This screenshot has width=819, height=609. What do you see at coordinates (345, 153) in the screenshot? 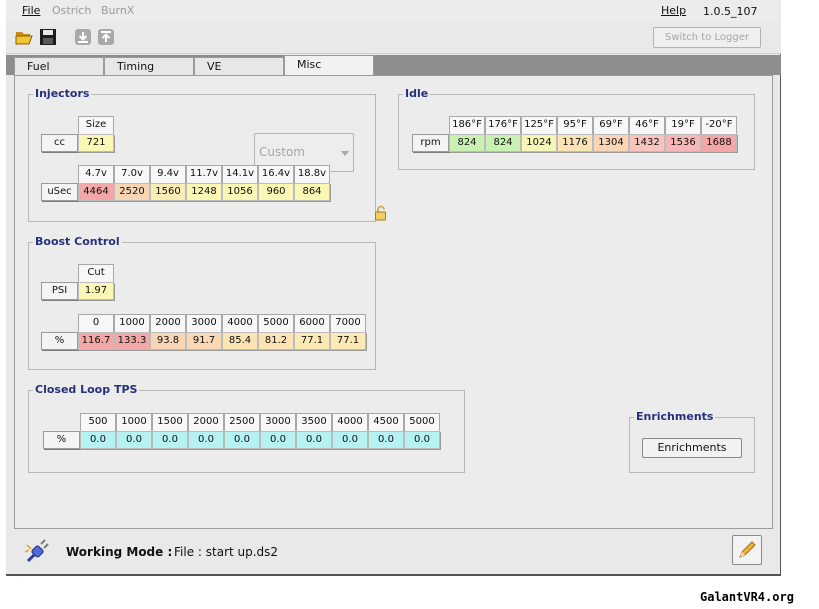
I see `chevron-down-icon` at bounding box center [345, 153].